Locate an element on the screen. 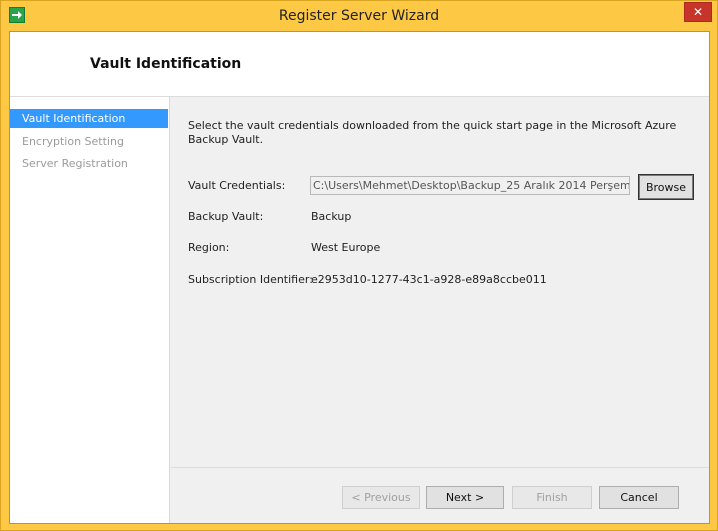  finish-button-label: Finish is located at coordinates (552, 497).